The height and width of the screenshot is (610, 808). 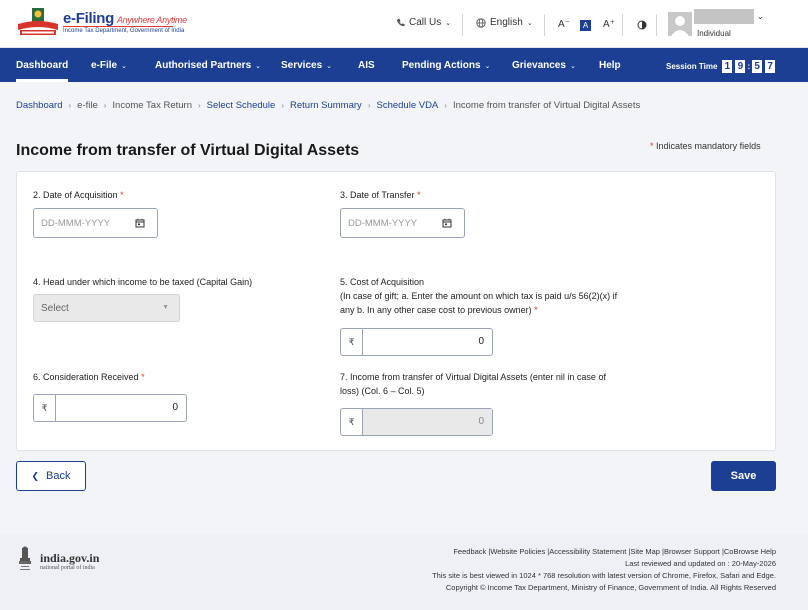 What do you see at coordinates (427, 422) in the screenshot?
I see `readonly-background` at bounding box center [427, 422].